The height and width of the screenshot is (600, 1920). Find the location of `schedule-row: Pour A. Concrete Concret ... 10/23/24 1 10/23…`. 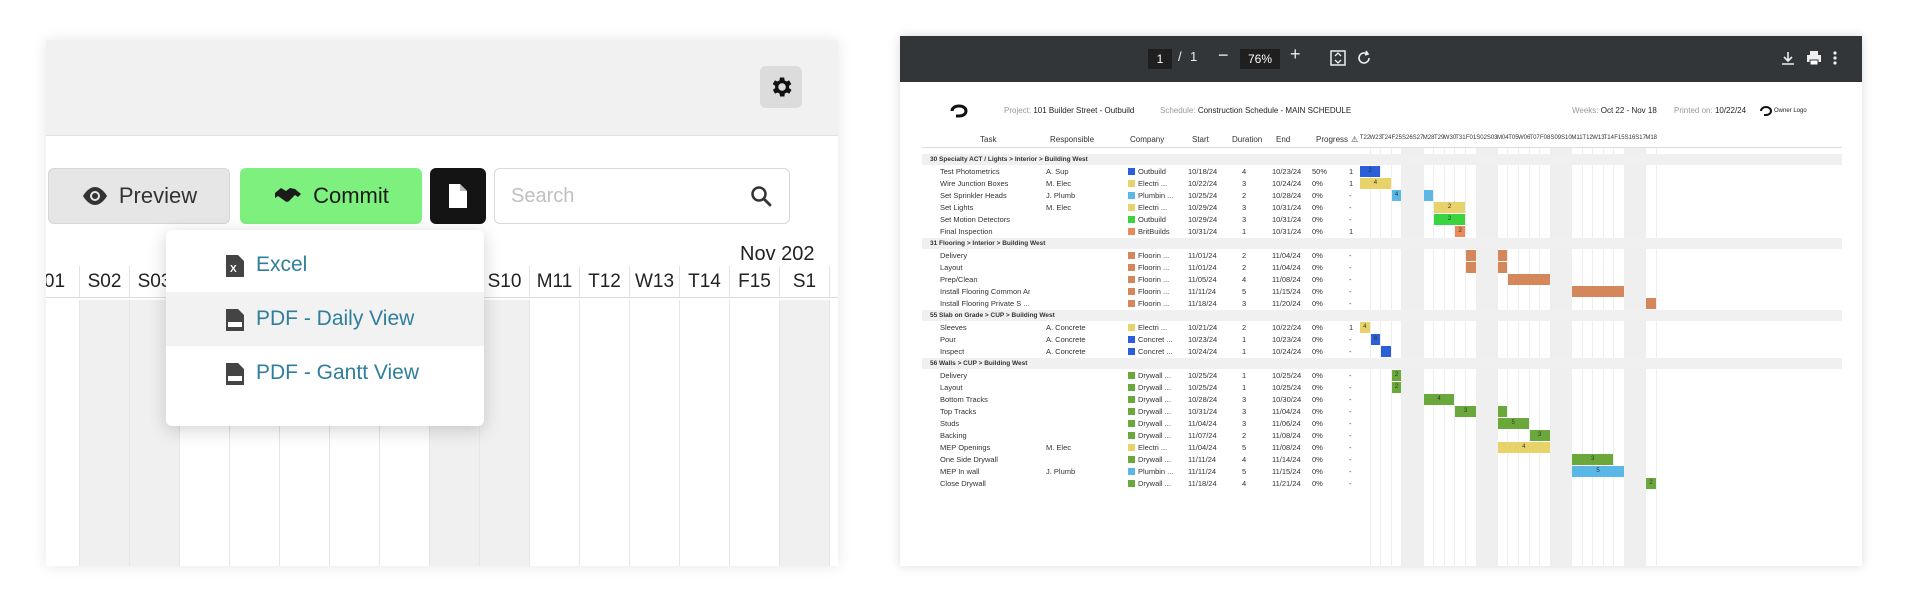

schedule-row: Pour A. Concrete Concret ... 10/23/24 1 10/23… is located at coordinates (1382, 340).